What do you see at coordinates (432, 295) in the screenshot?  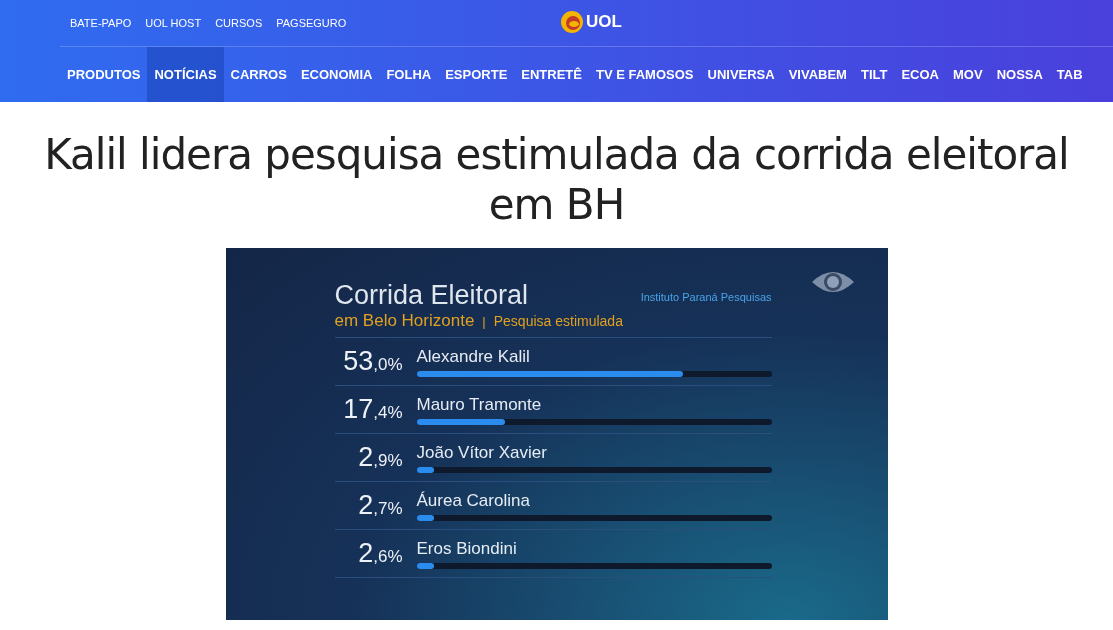 I see `graphic-title: Corrida Eleitoral` at bounding box center [432, 295].